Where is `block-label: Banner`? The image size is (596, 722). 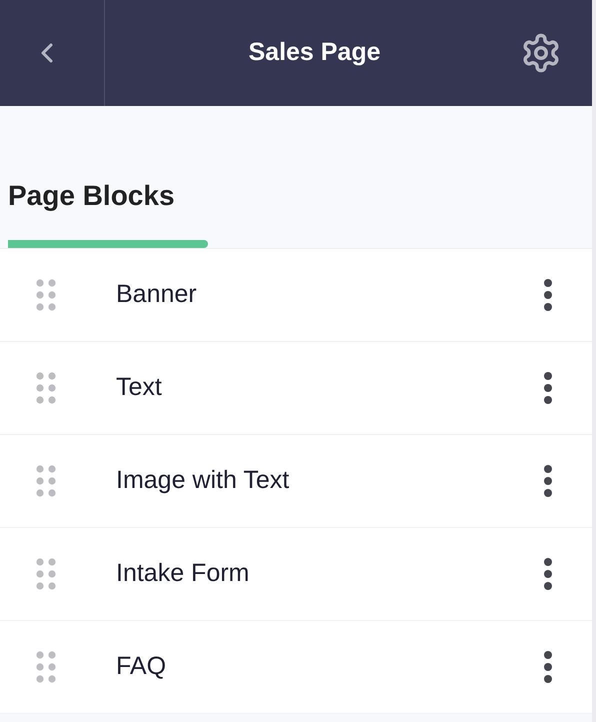 block-label: Banner is located at coordinates (157, 294).